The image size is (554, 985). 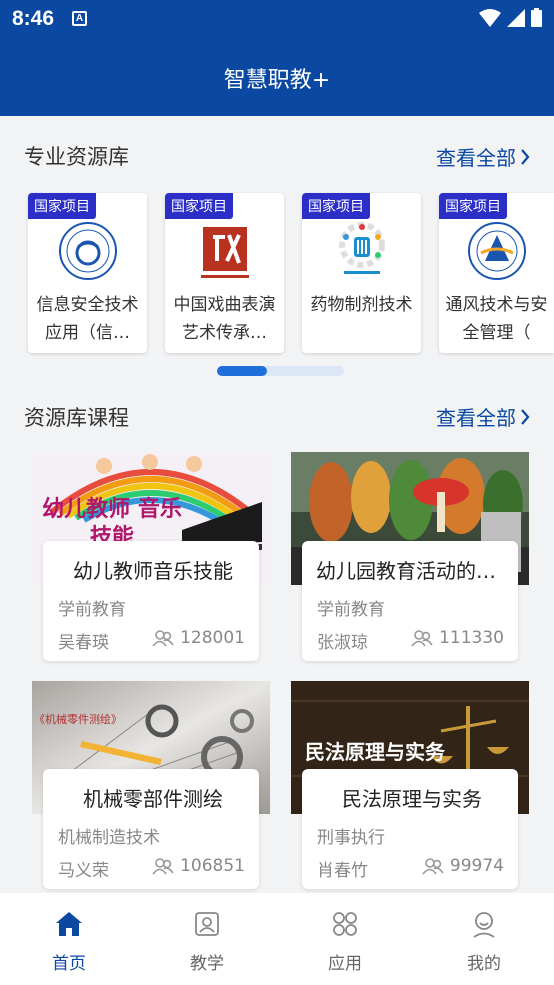 I want to click on course-learner-count: 111330, so click(x=457, y=638).